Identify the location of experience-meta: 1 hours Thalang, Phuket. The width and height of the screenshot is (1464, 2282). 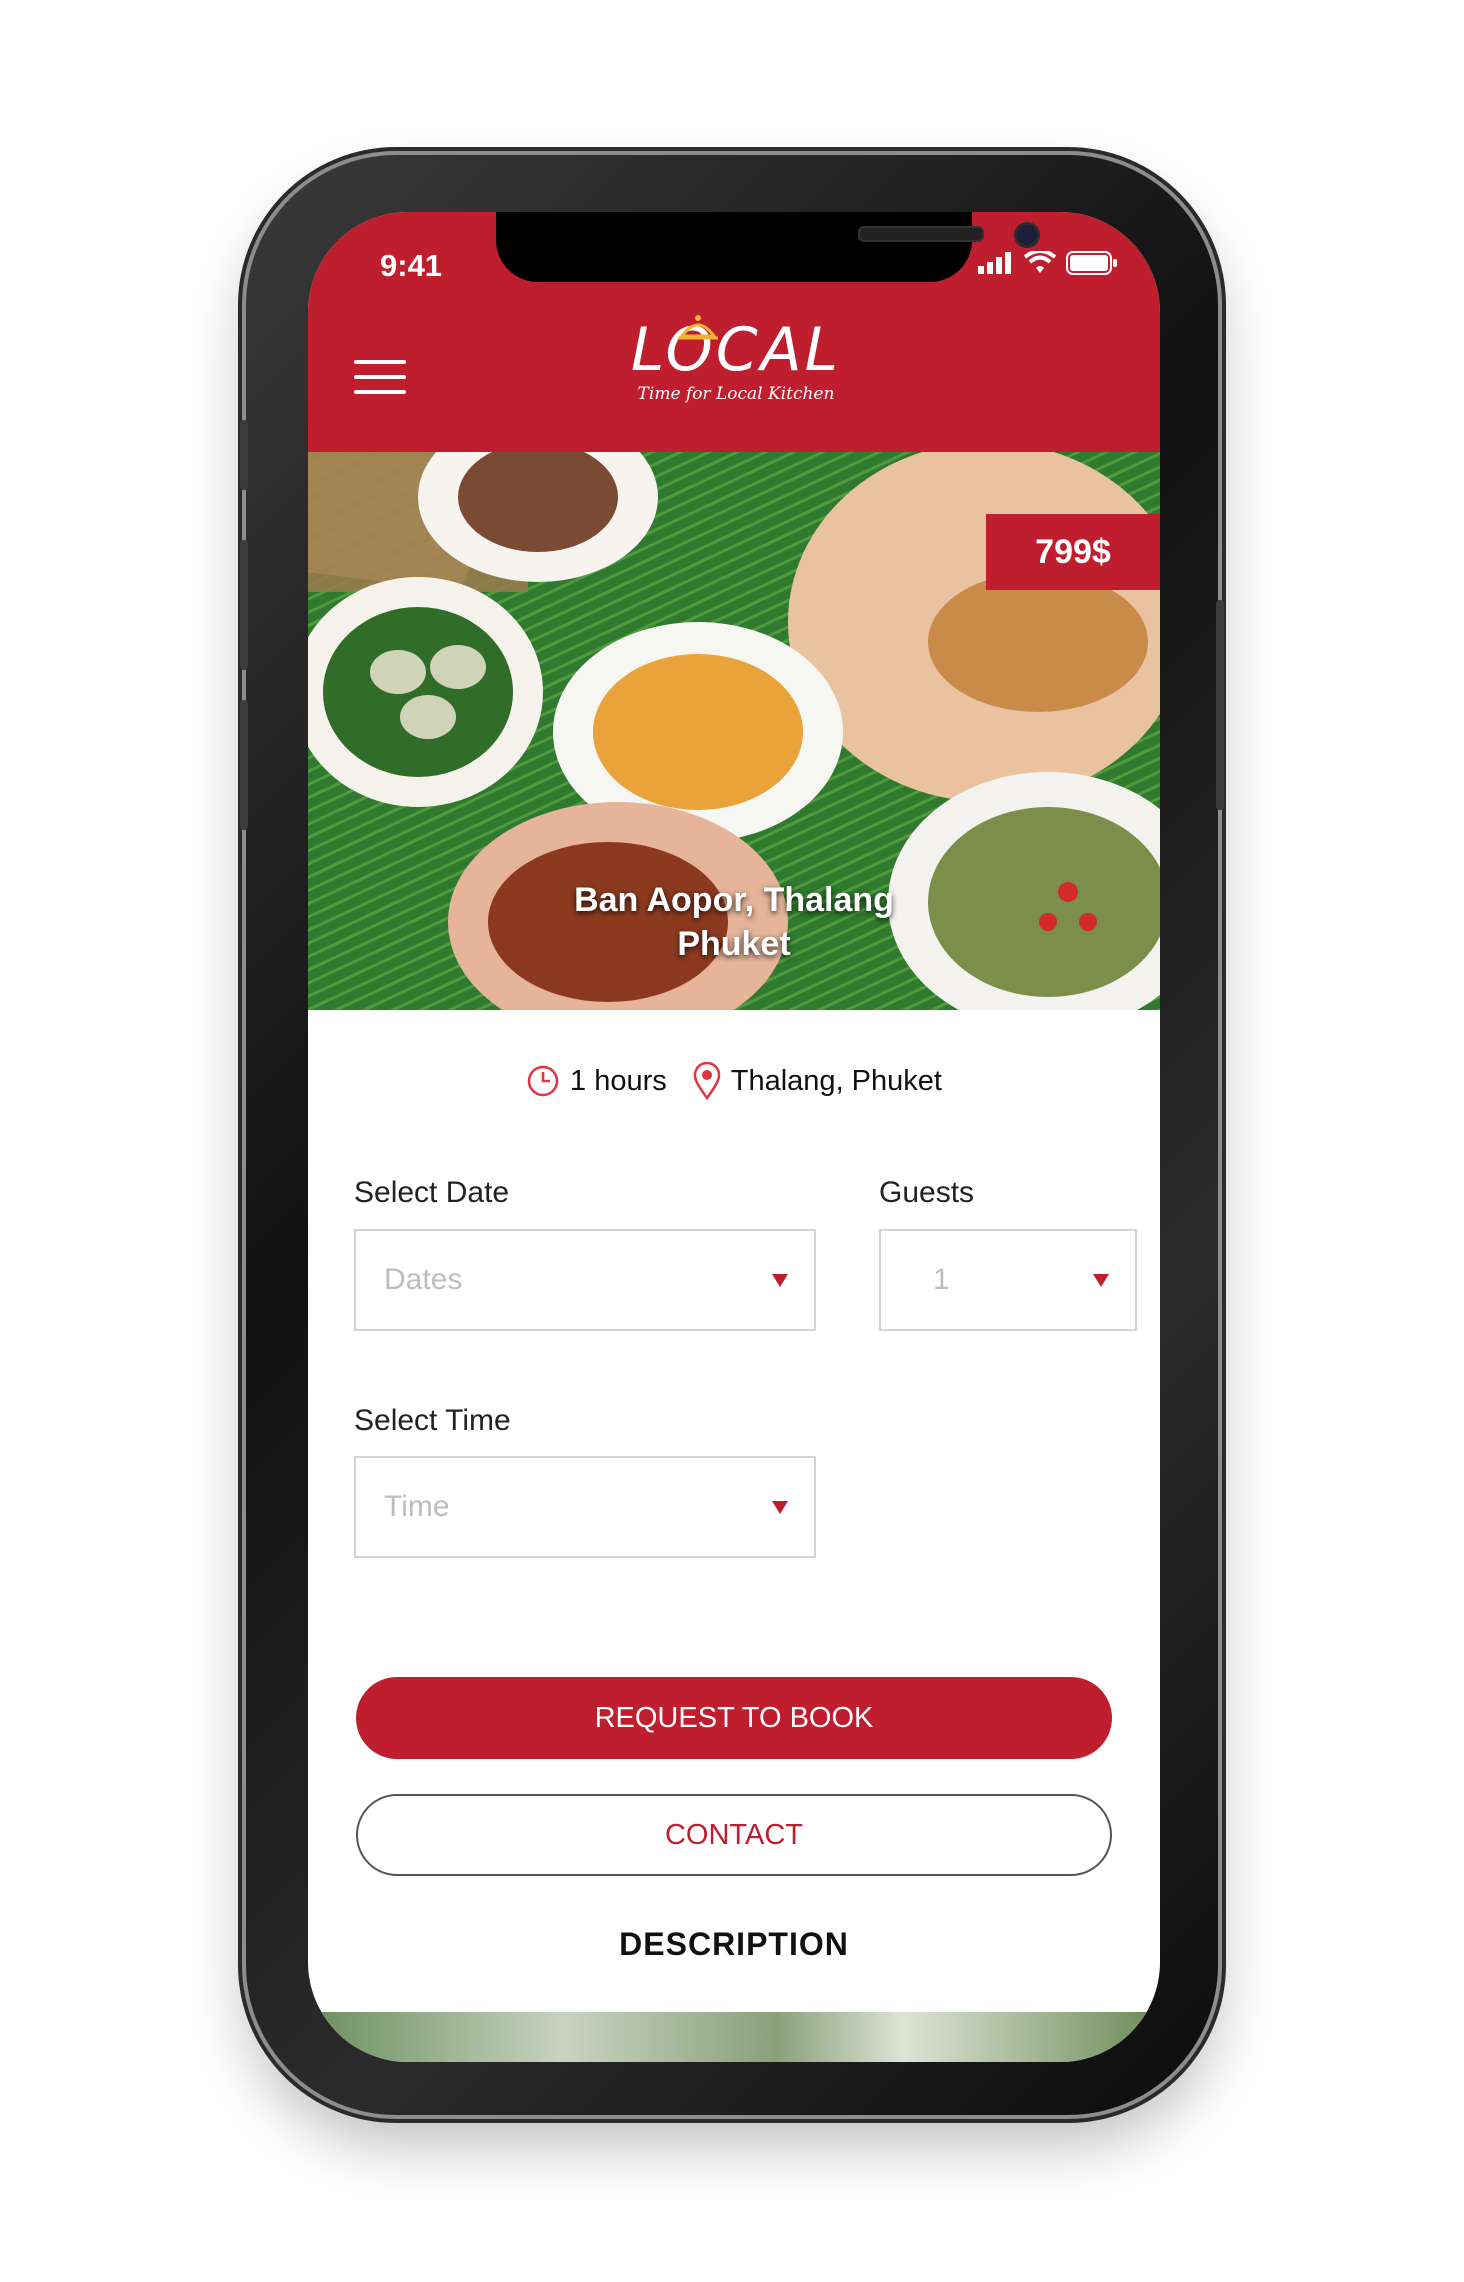
(734, 1081).